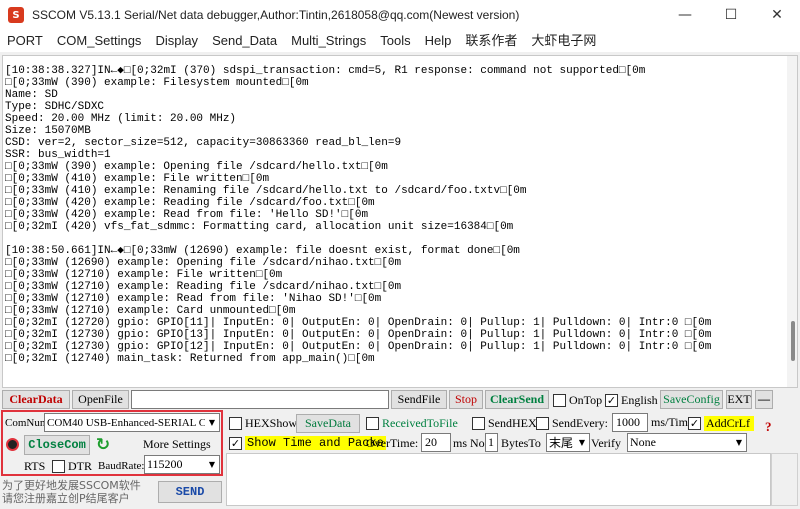  I want to click on help-icon: ?, so click(768, 427).